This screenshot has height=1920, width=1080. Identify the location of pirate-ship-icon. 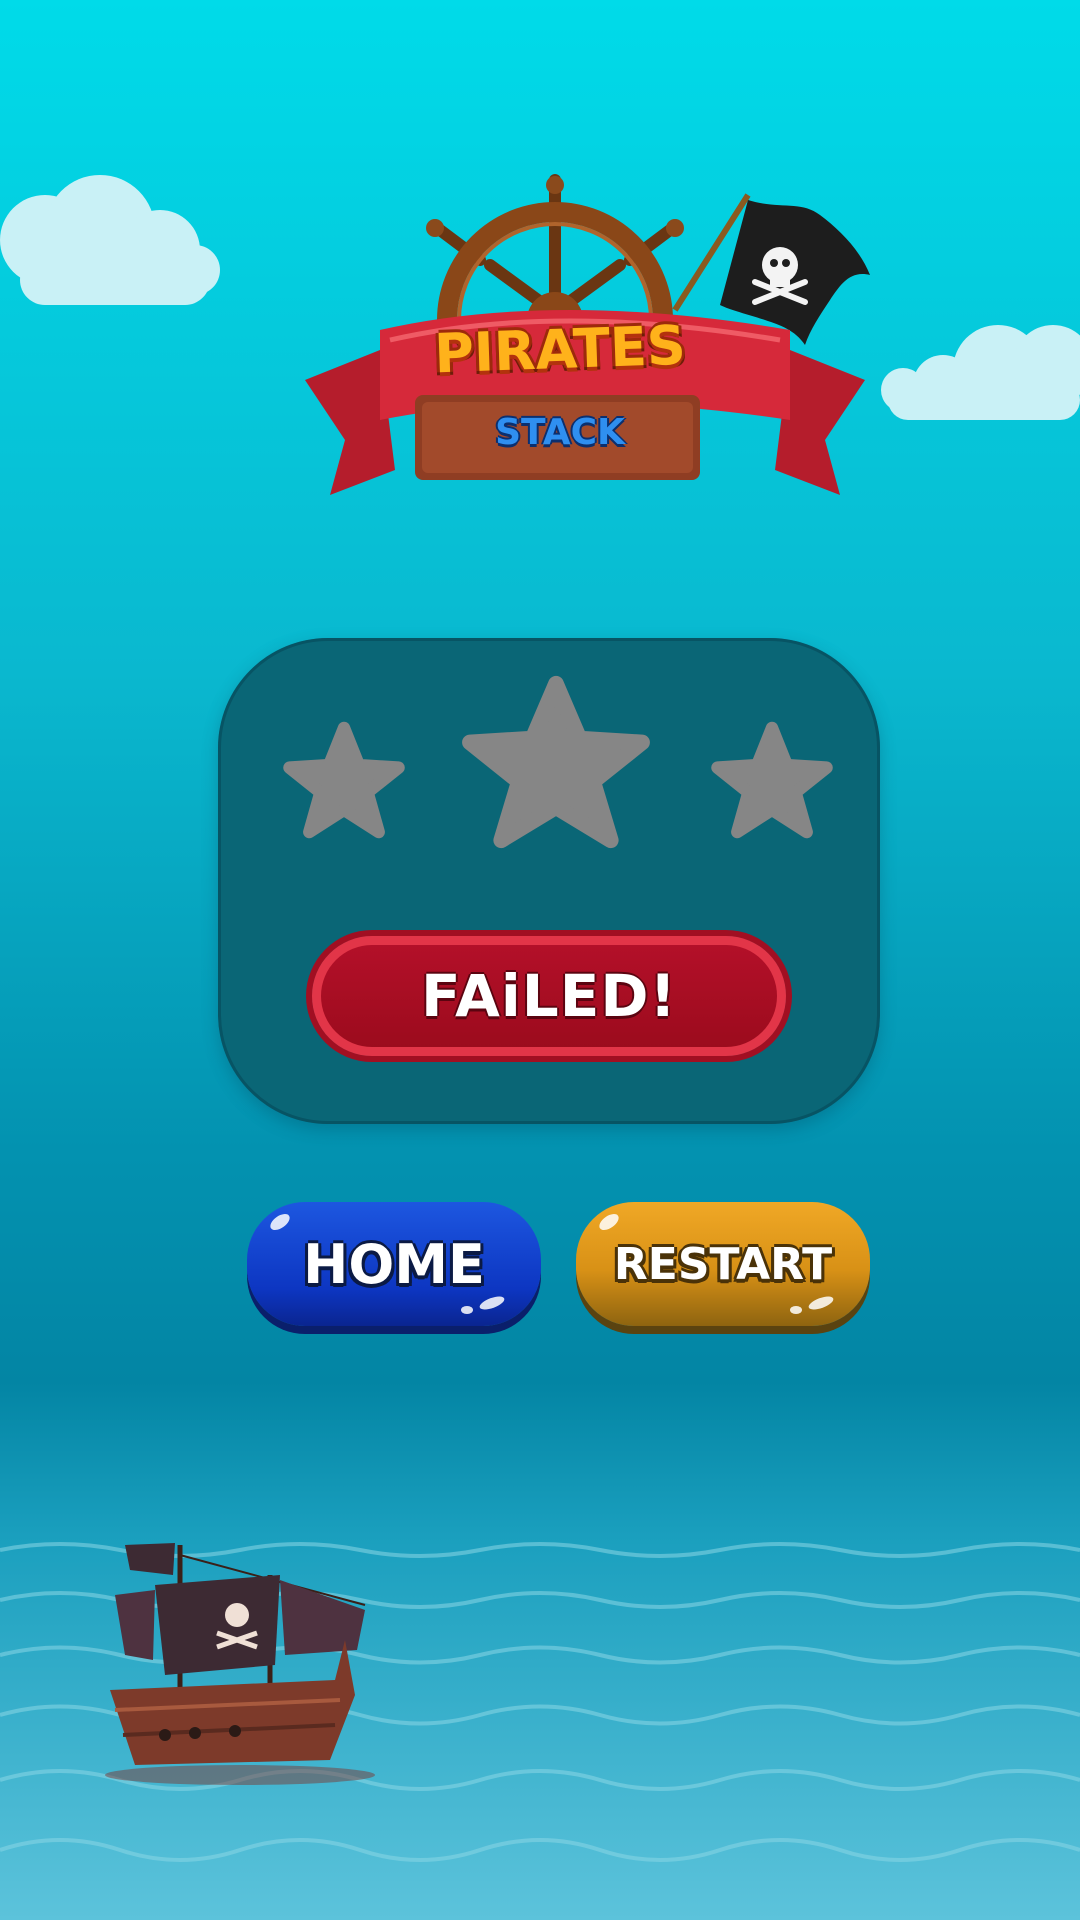
(240, 1664).